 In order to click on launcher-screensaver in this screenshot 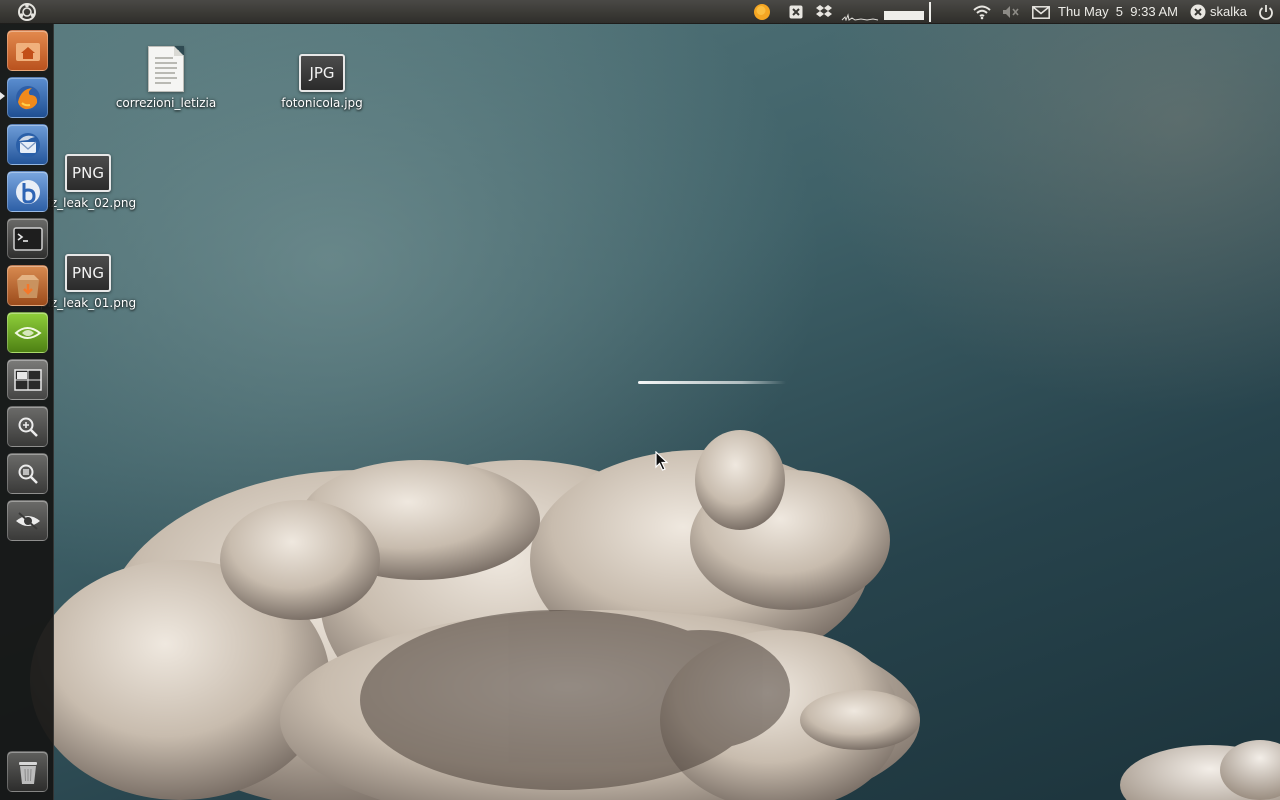, I will do `click(27, 520)`.